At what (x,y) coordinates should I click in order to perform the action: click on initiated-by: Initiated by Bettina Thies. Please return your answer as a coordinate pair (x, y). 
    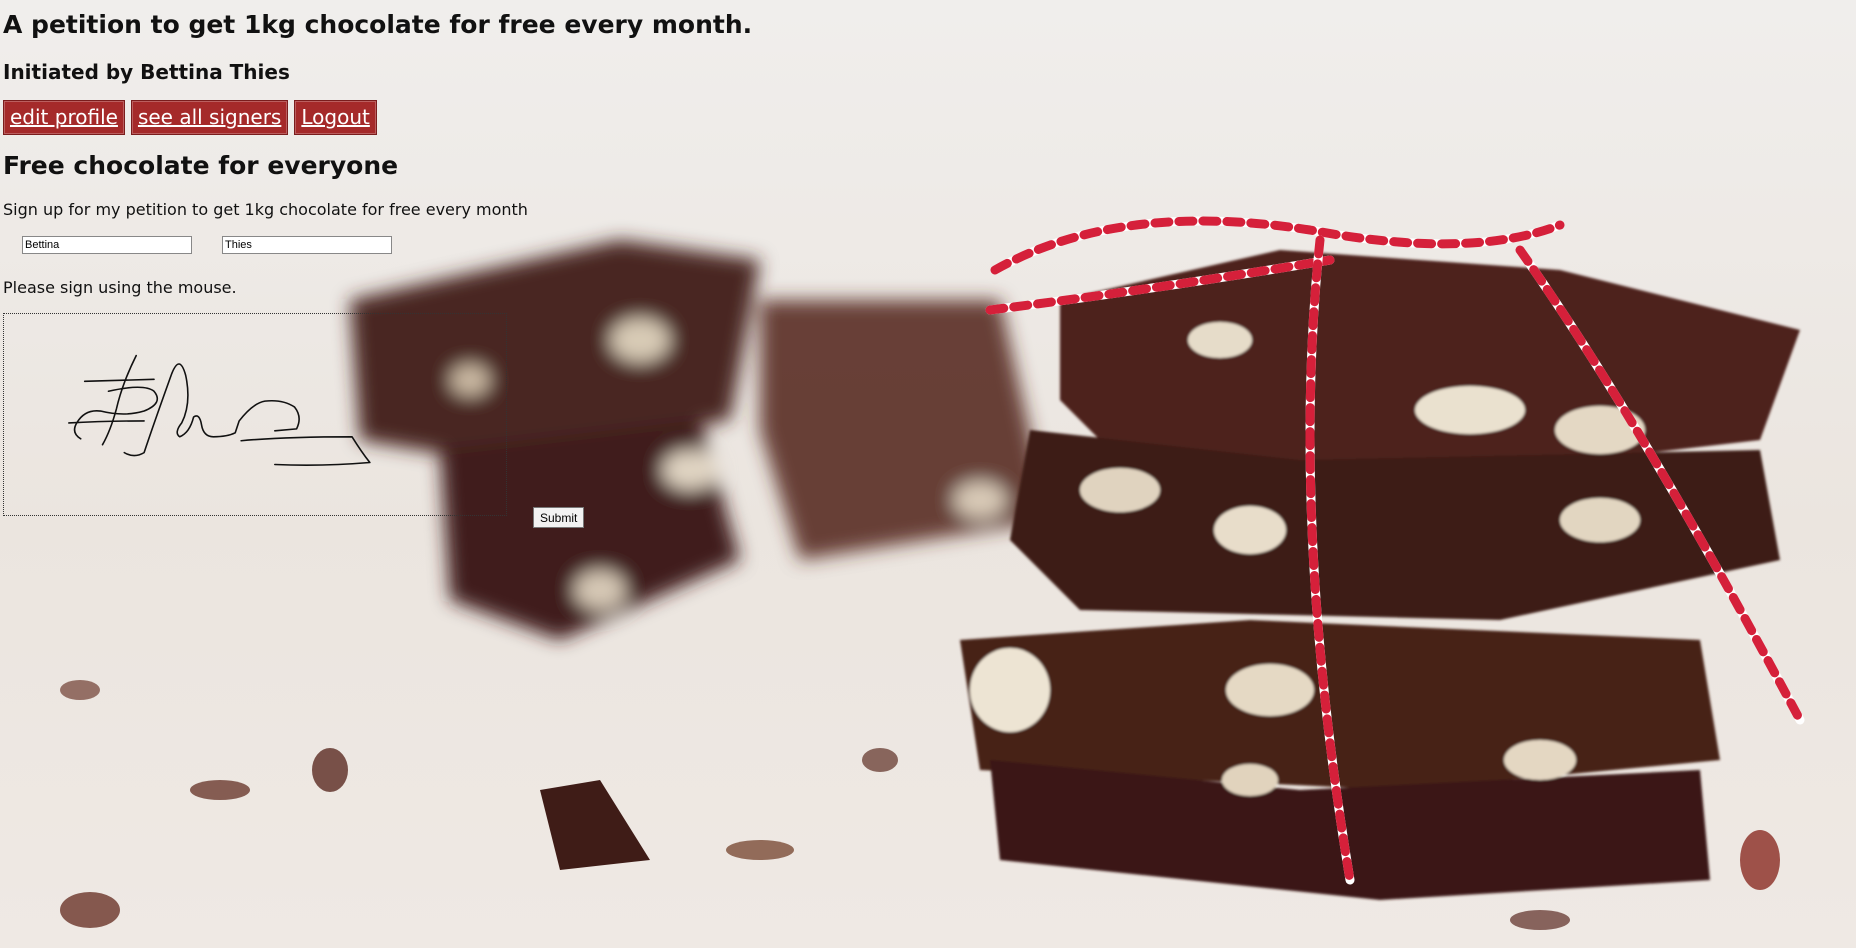
    Looking at the image, I should click on (146, 72).